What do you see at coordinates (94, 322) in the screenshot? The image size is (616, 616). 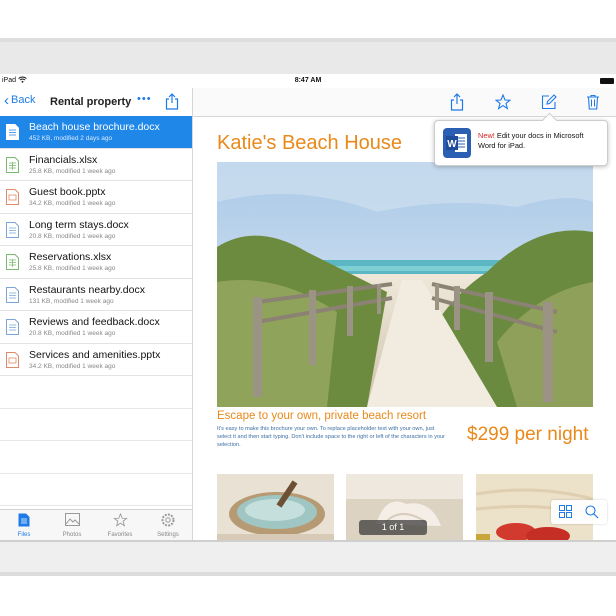 I see `file-name: Reviews and feedback.docx` at bounding box center [94, 322].